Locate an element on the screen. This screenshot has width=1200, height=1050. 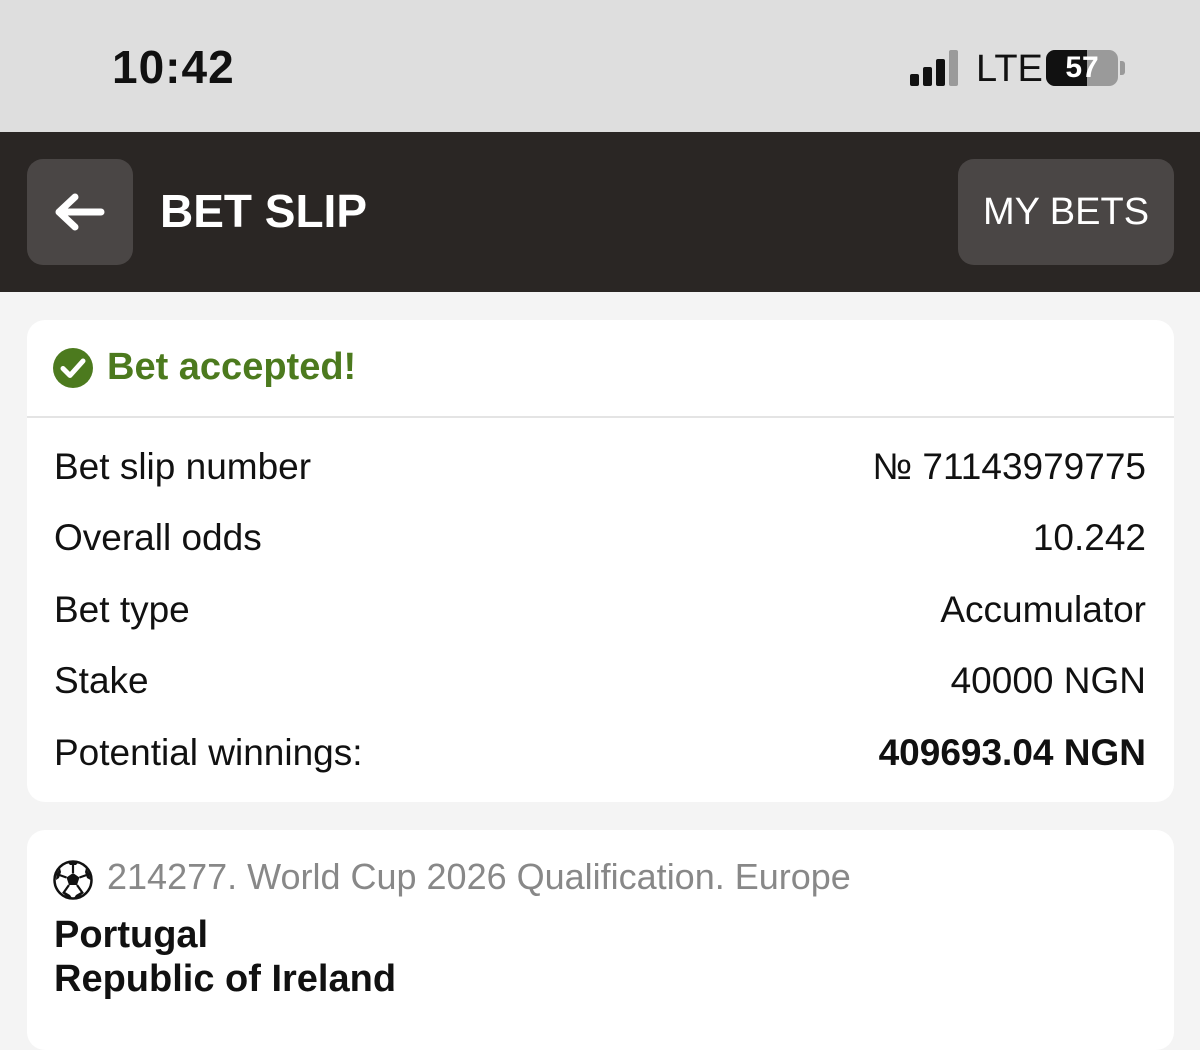
detail-row-potential-winnings: Potential winnings: 409693.04 NGN is located at coordinates (600, 757).